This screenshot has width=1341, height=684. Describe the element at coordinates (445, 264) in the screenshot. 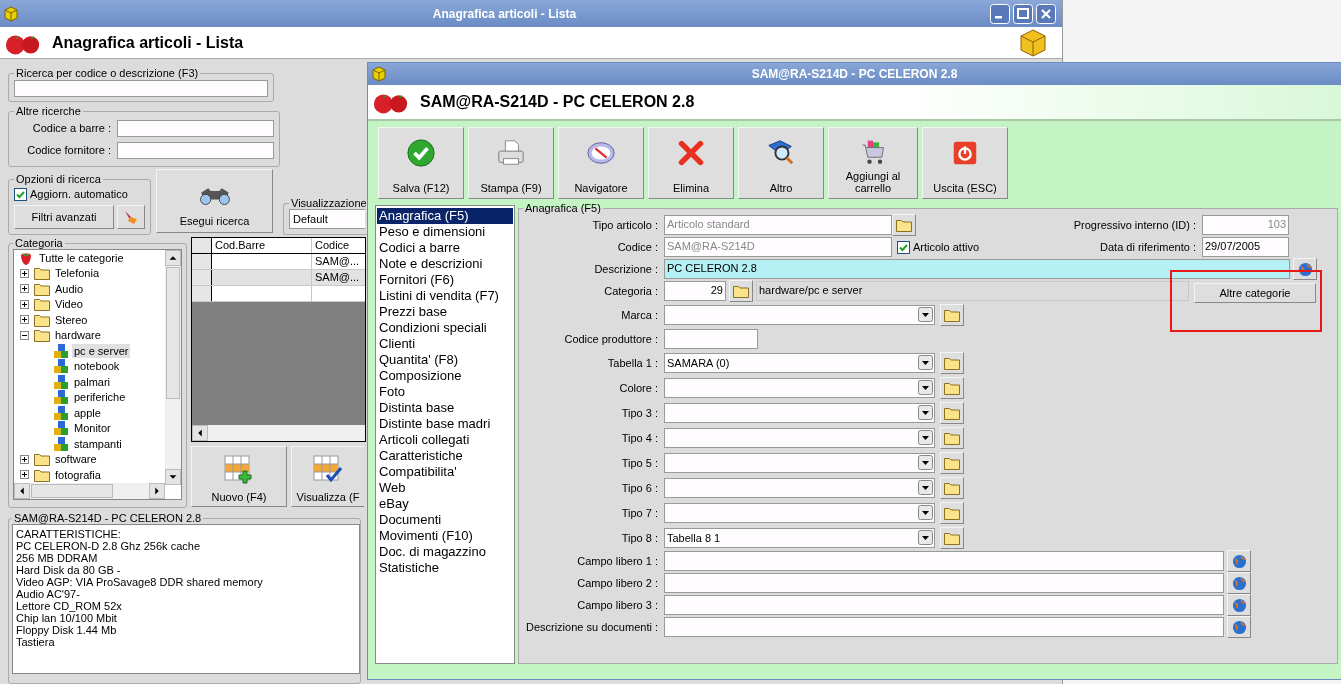

I see `section-item: Note e descrizioni` at that location.